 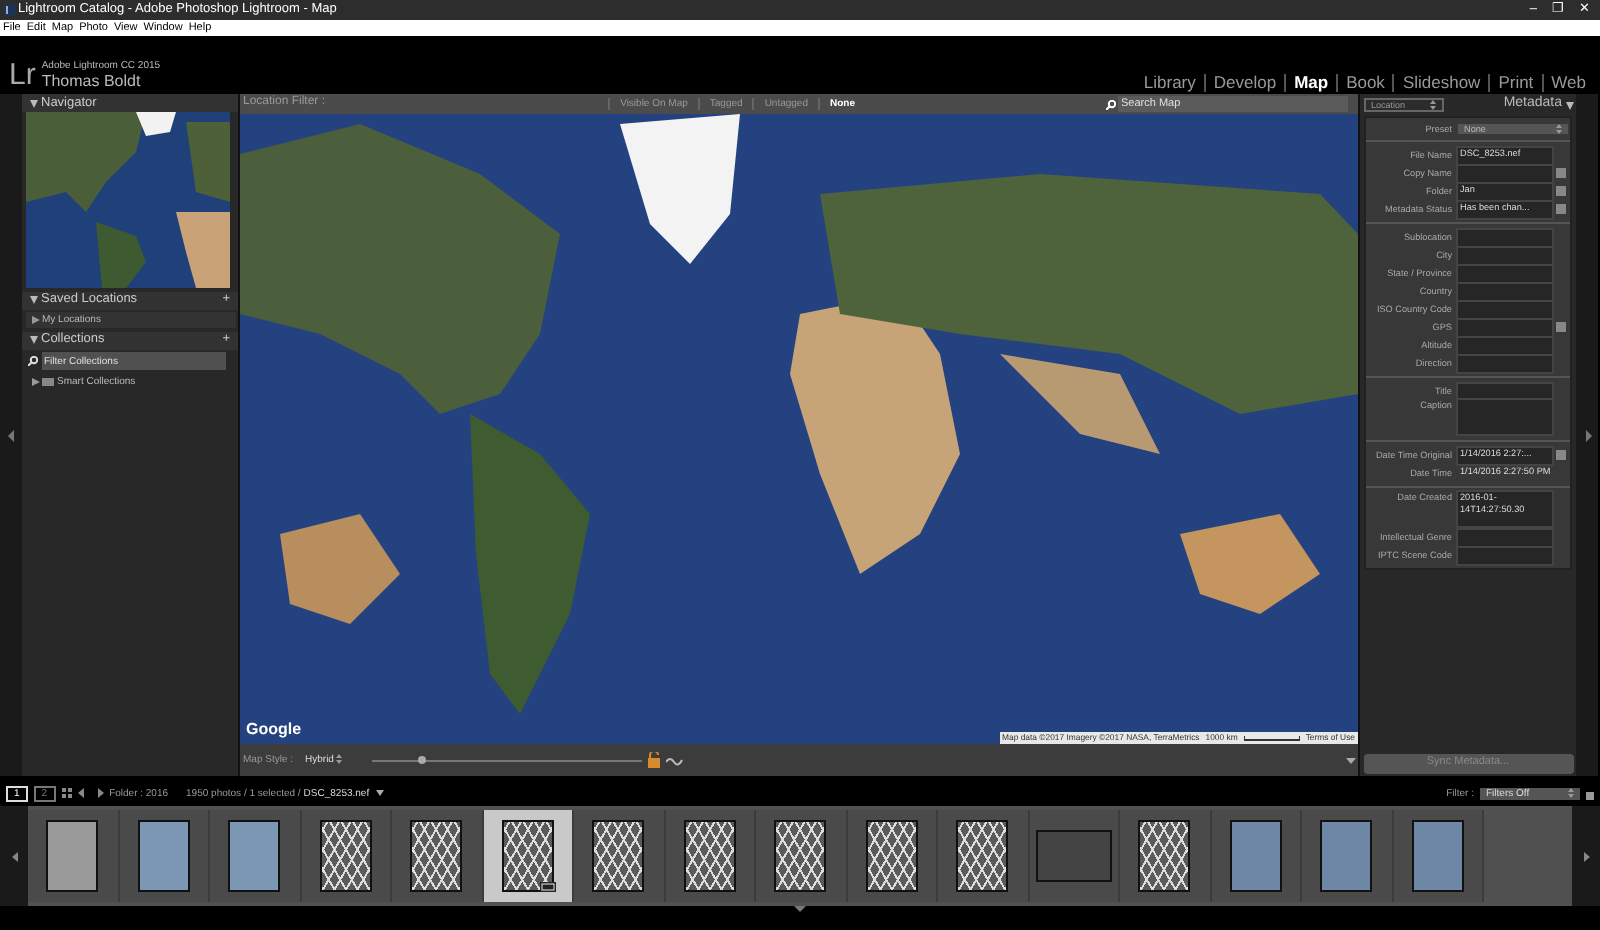 I want to click on collection-set-icon, so click(x=48, y=381).